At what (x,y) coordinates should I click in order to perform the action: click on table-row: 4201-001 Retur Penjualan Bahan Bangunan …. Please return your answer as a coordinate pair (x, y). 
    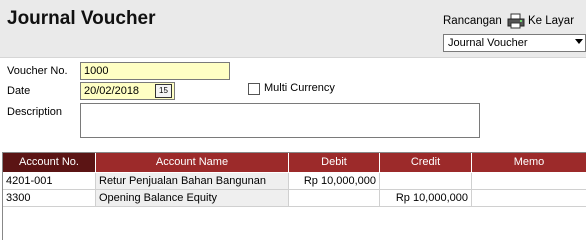
    Looking at the image, I should click on (294, 181).